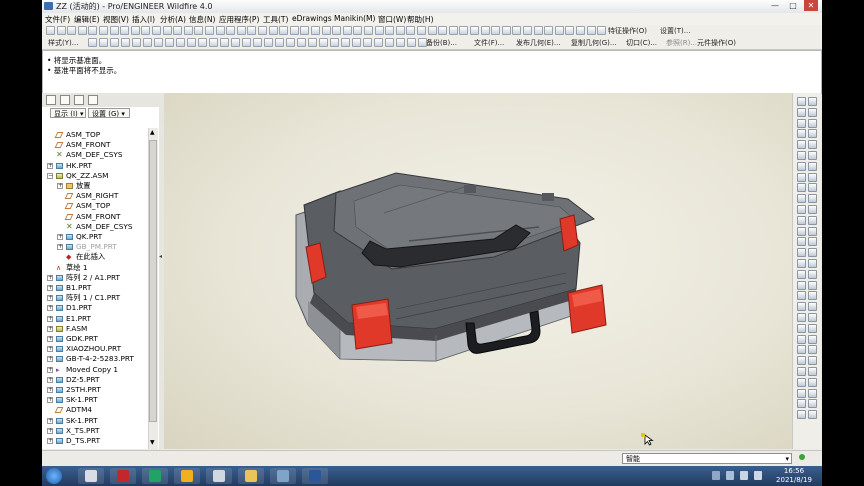 Image resolution: width=864 pixels, height=486 pixels. I want to click on menu-analysis: 分析(A), so click(173, 19).